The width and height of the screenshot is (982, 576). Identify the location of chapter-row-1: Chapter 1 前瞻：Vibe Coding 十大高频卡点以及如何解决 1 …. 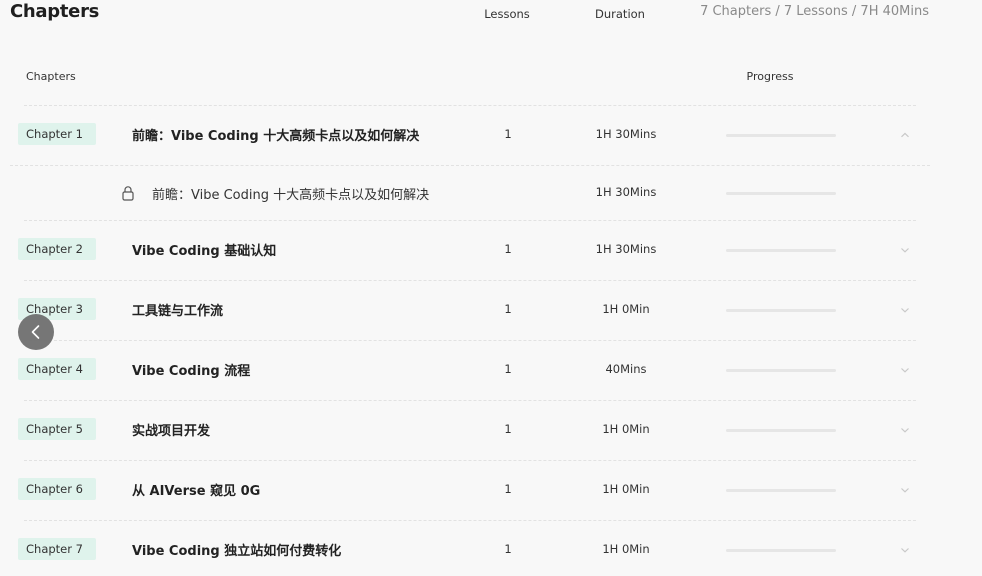
(491, 135).